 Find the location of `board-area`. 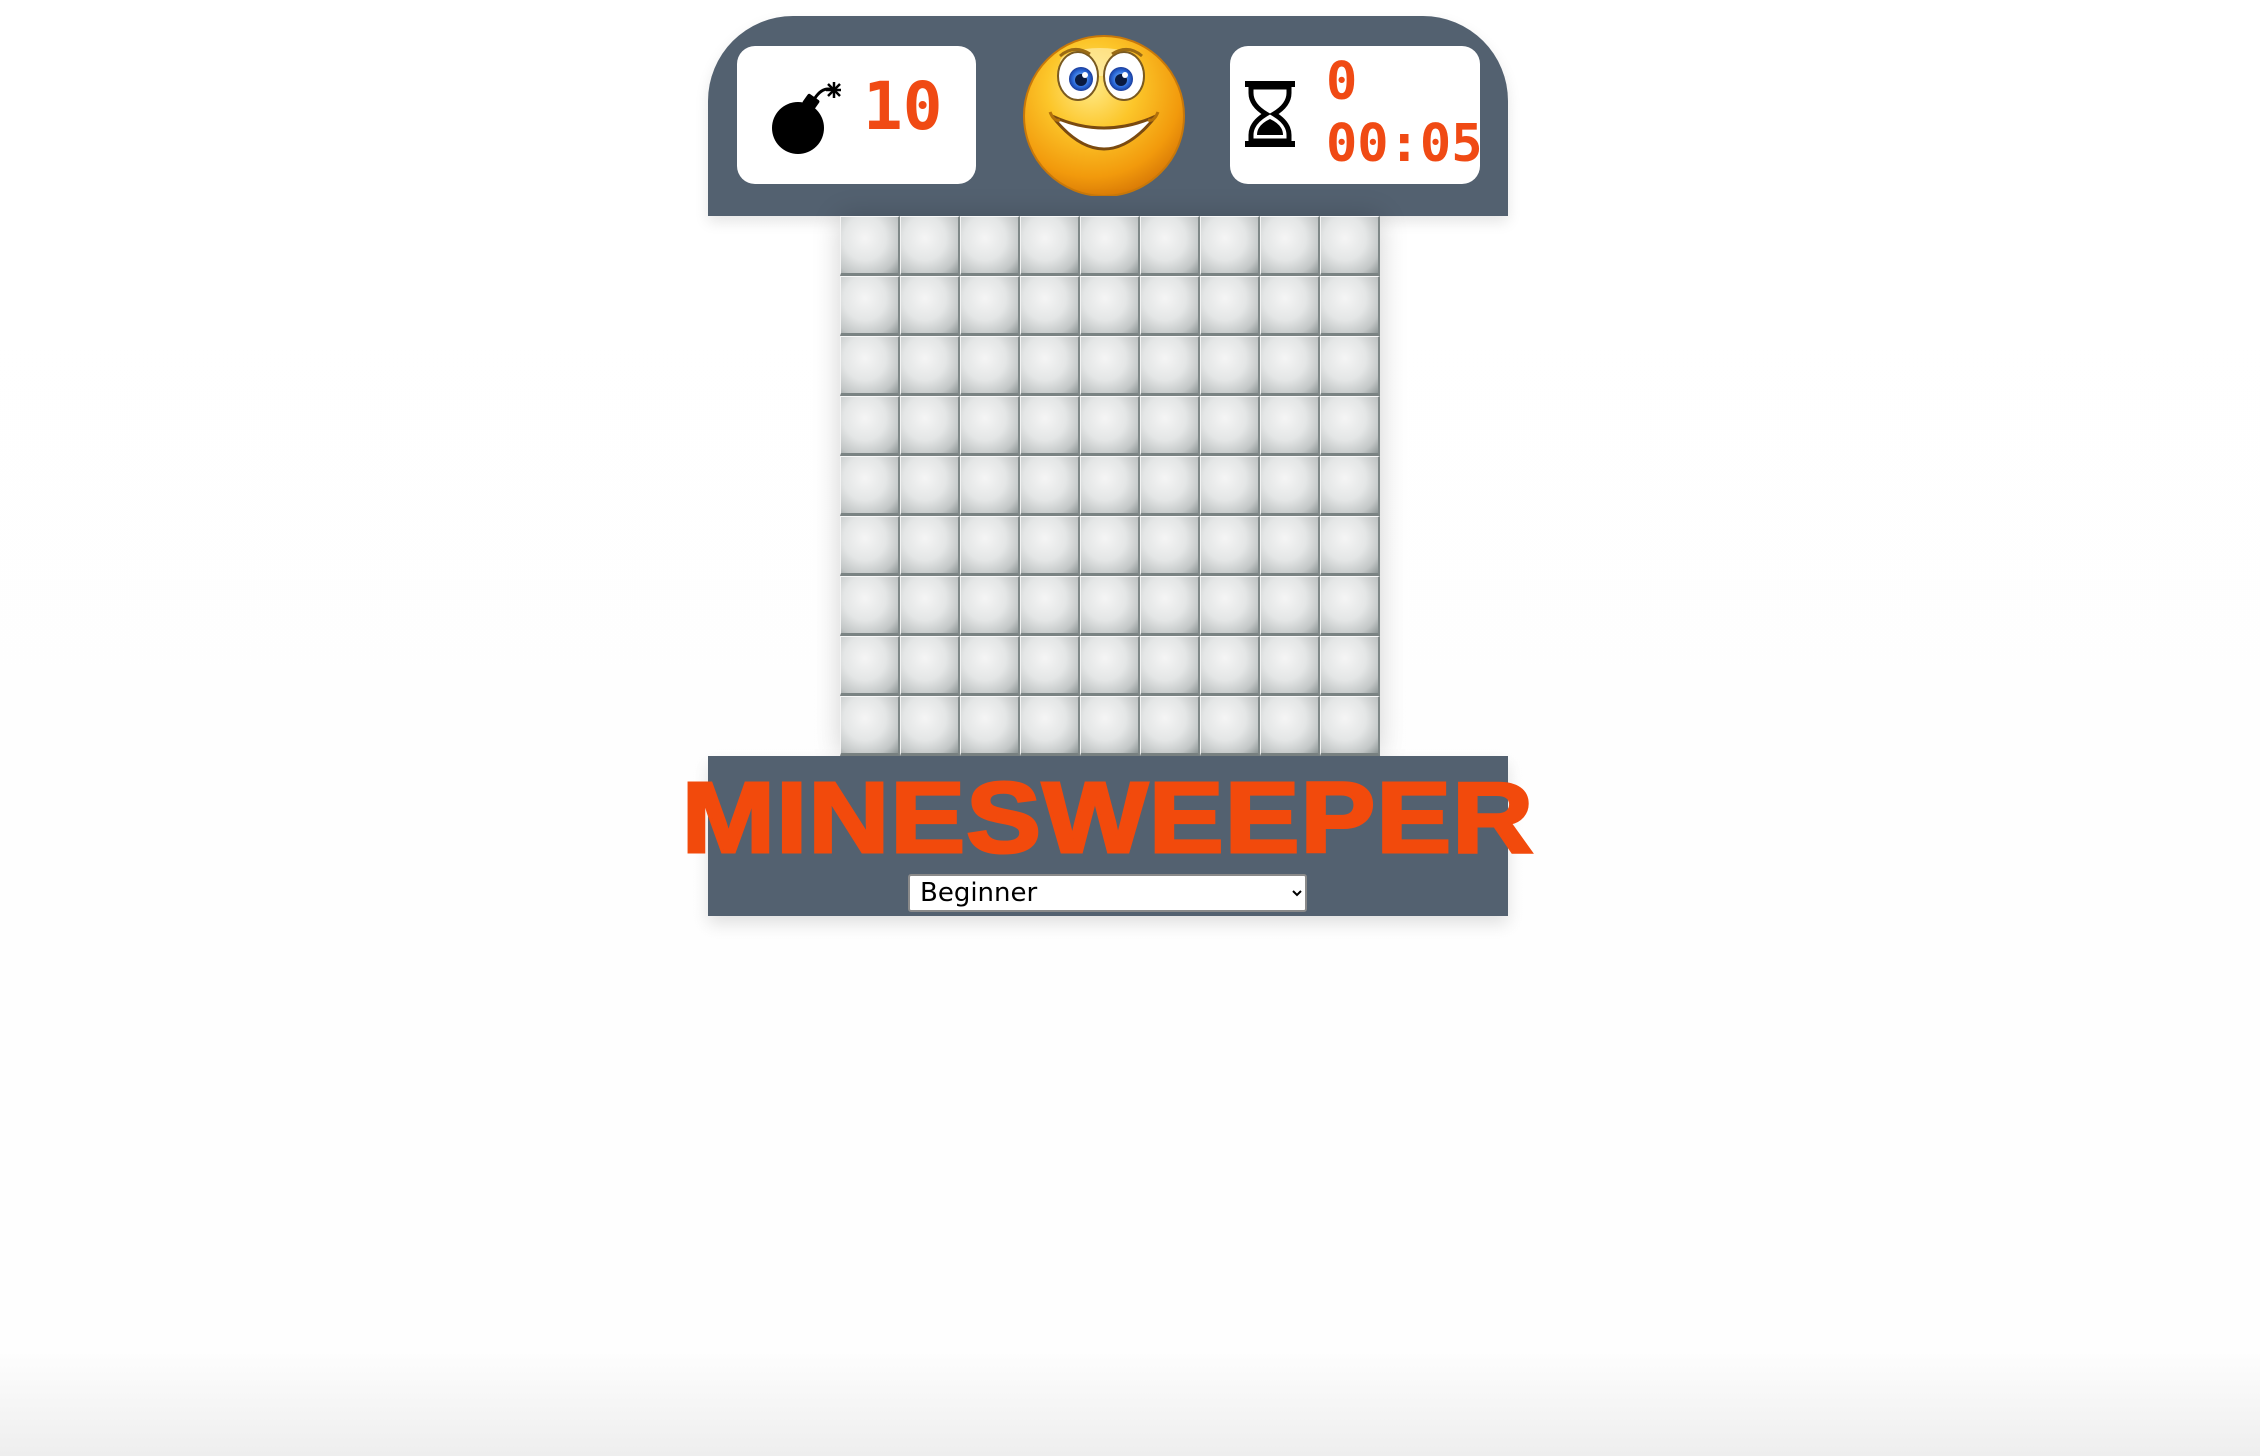

board-area is located at coordinates (1108, 486).